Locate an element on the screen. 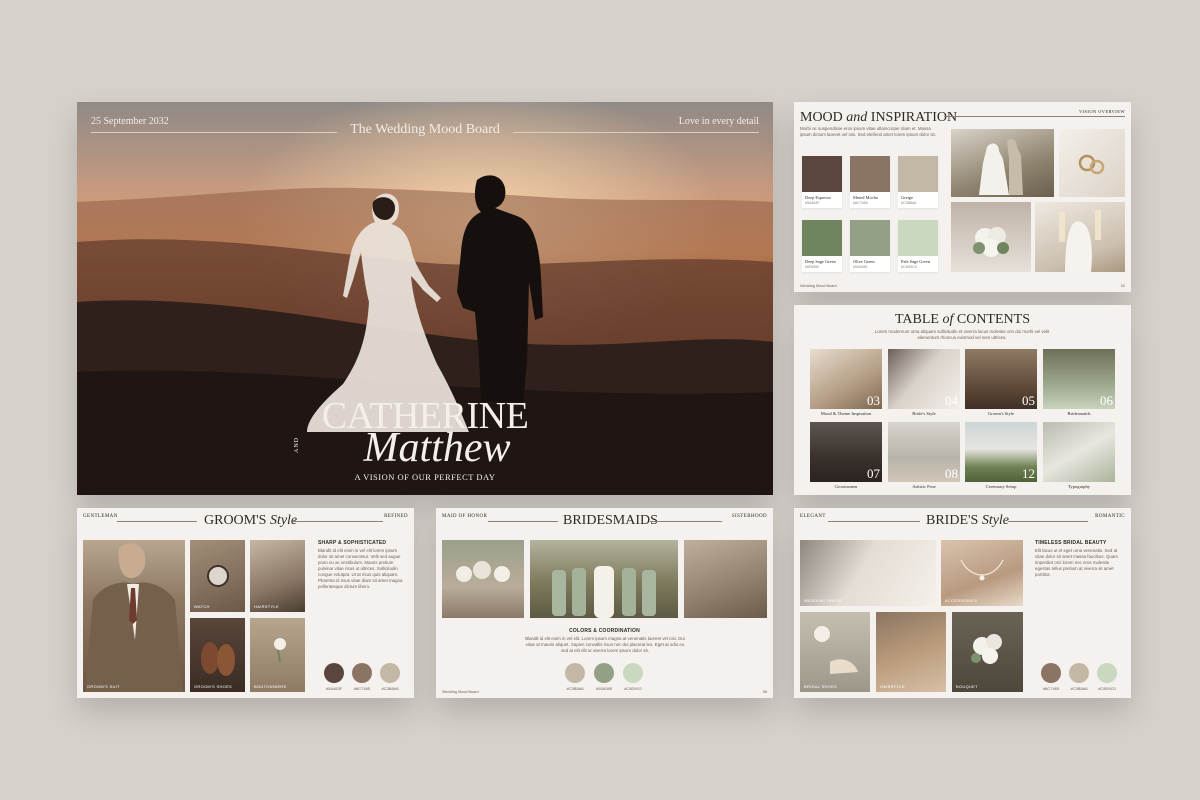 This screenshot has height=800, width=1200. mood-swatch-6: Pale Sage Green #C8D9C0 is located at coordinates (918, 246).